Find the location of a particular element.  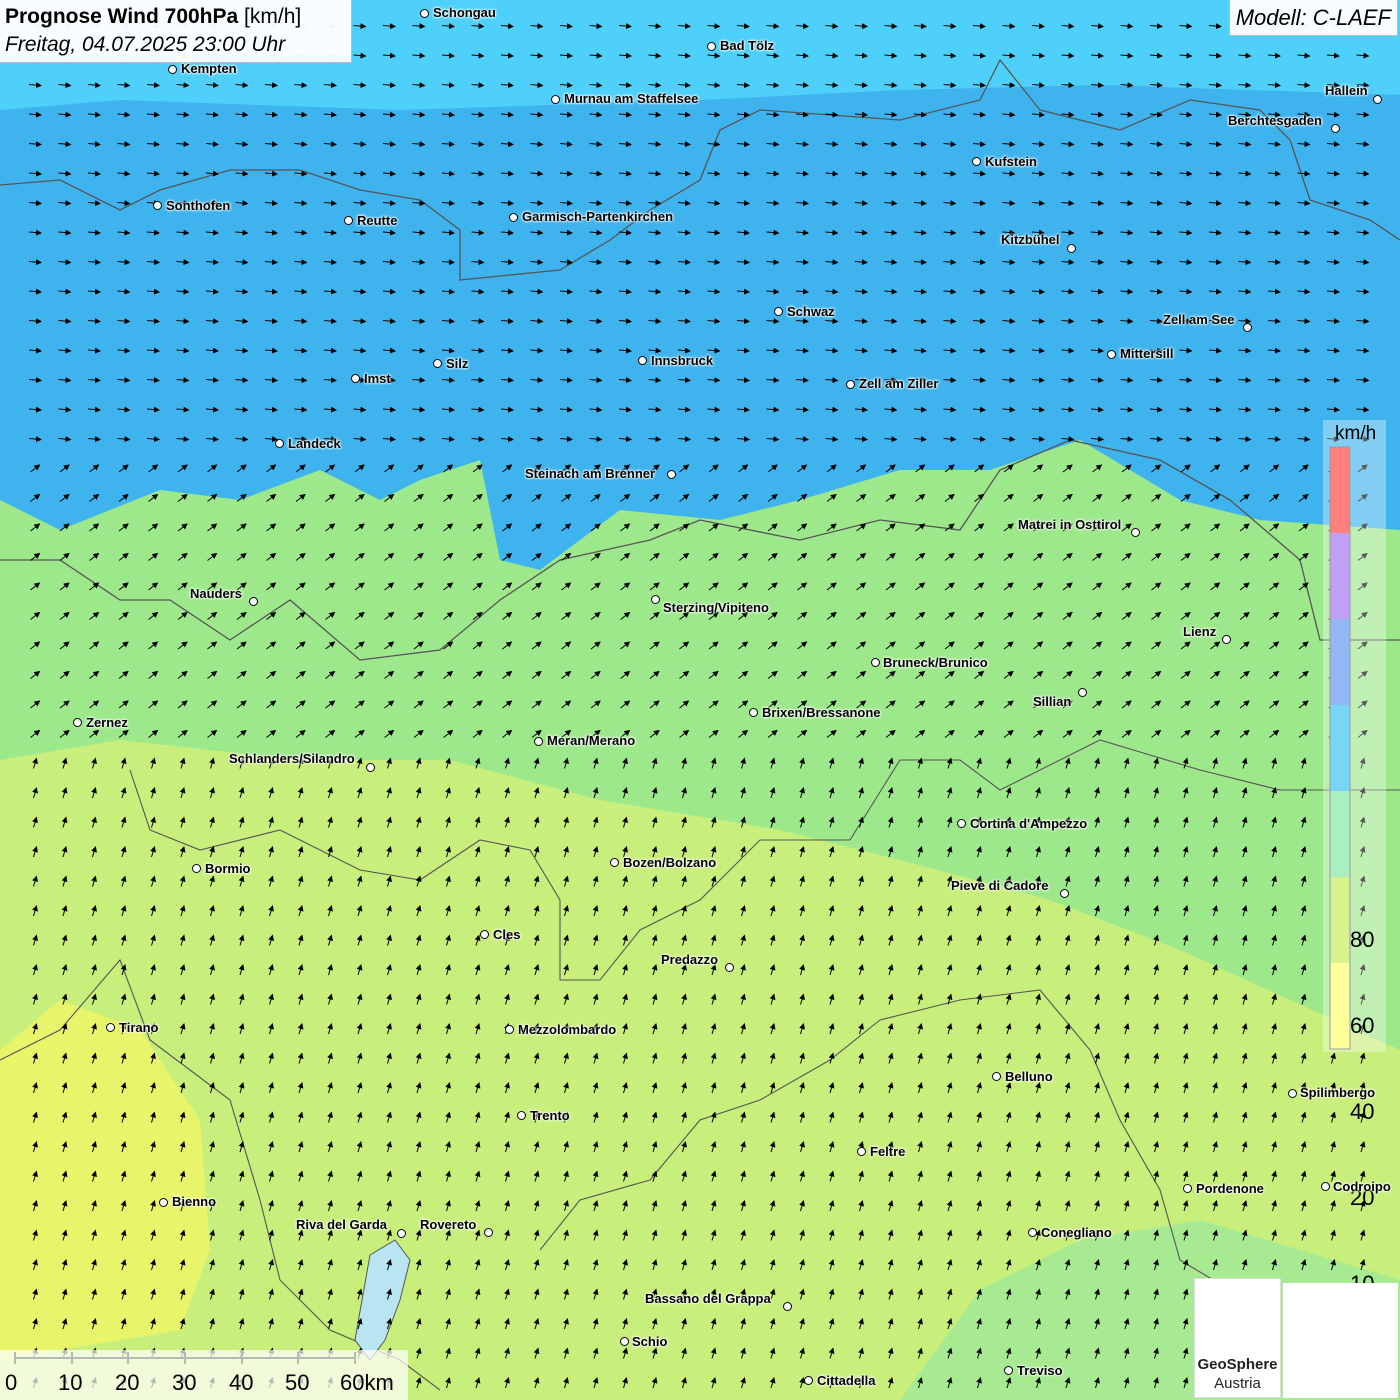

city-label: Bormio is located at coordinates (228, 868).